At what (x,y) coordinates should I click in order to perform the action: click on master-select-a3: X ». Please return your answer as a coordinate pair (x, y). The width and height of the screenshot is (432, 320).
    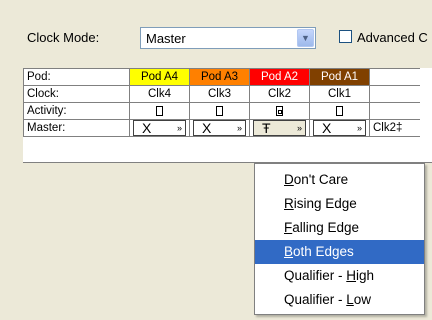
    Looking at the image, I should click on (219, 128).